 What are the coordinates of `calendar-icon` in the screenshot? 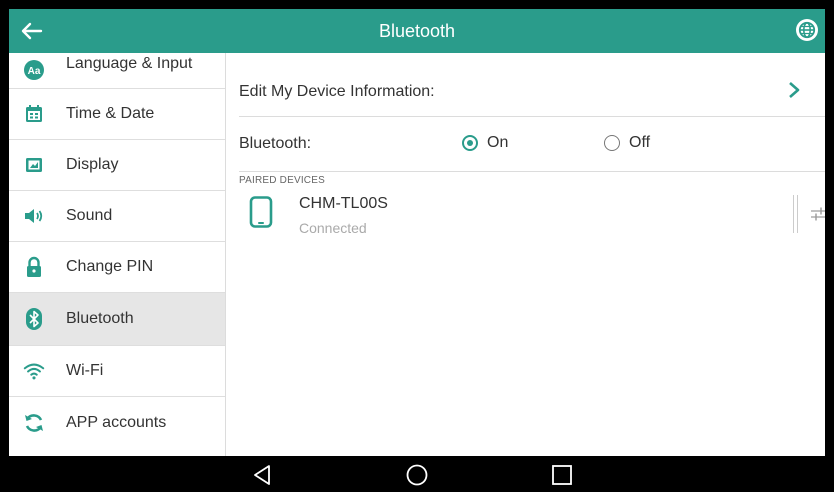 It's located at (34, 114).